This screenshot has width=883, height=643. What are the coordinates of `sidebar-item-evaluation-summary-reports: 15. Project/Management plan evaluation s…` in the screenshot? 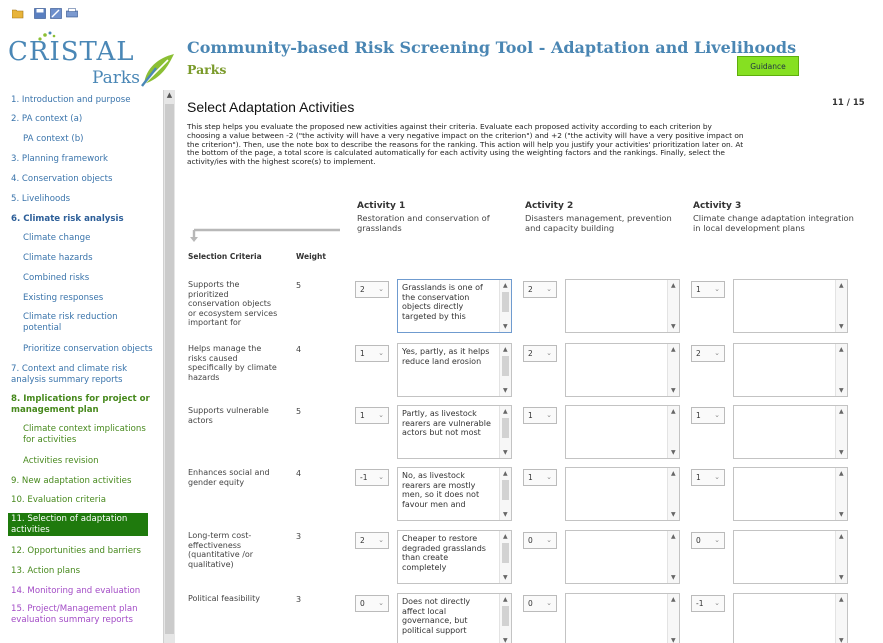 It's located at (86, 614).